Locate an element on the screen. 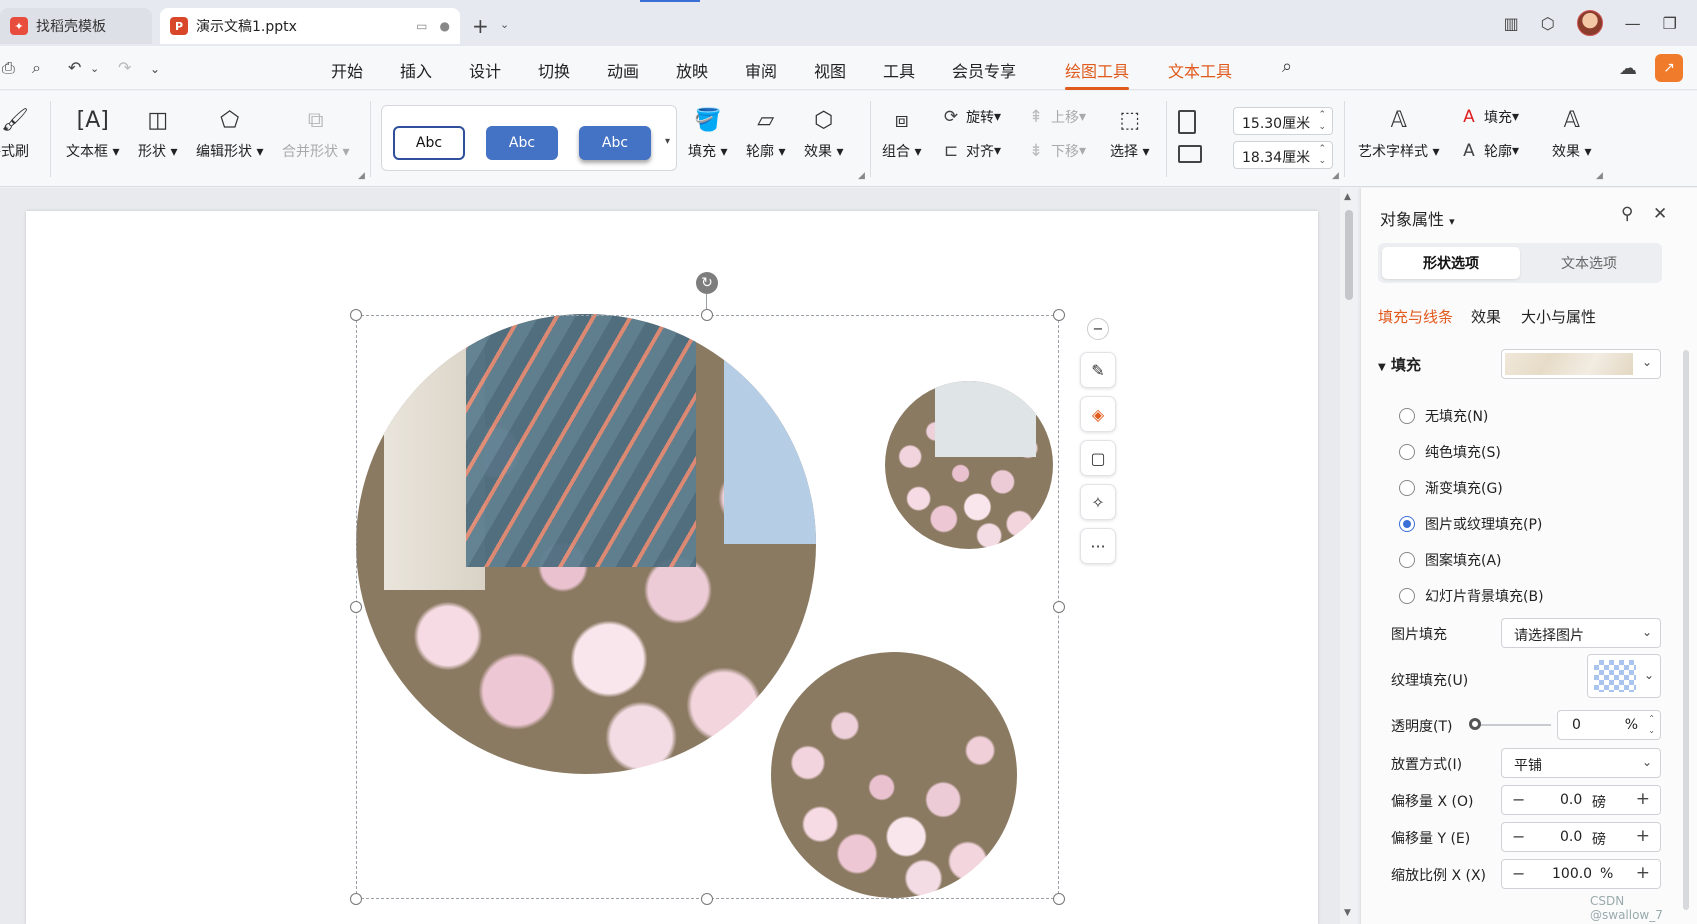 Image resolution: width=1697 pixels, height=924 pixels. outline-button: ▱ 轮廓 ▾ is located at coordinates (765, 133).